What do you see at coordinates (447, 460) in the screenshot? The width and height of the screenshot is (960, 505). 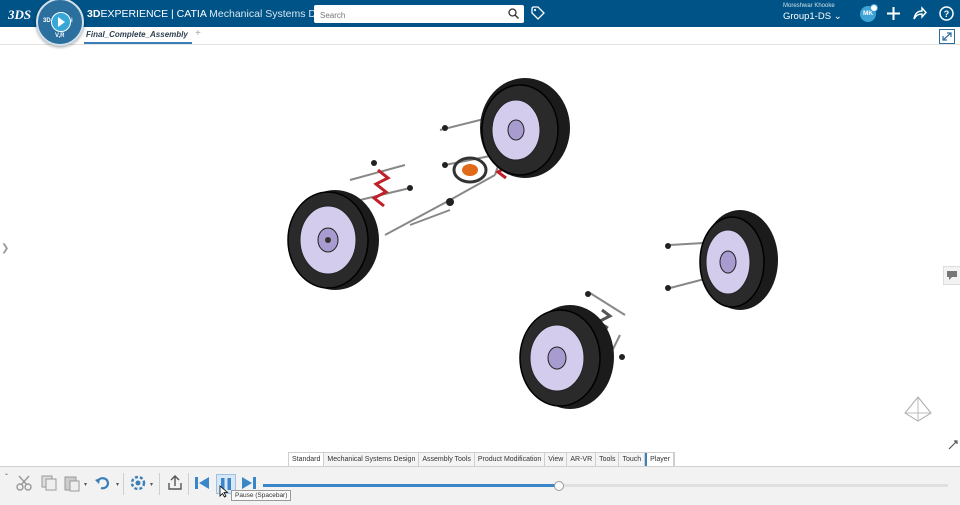 I see `tab-assembly-tools: Assembly Tools` at bounding box center [447, 460].